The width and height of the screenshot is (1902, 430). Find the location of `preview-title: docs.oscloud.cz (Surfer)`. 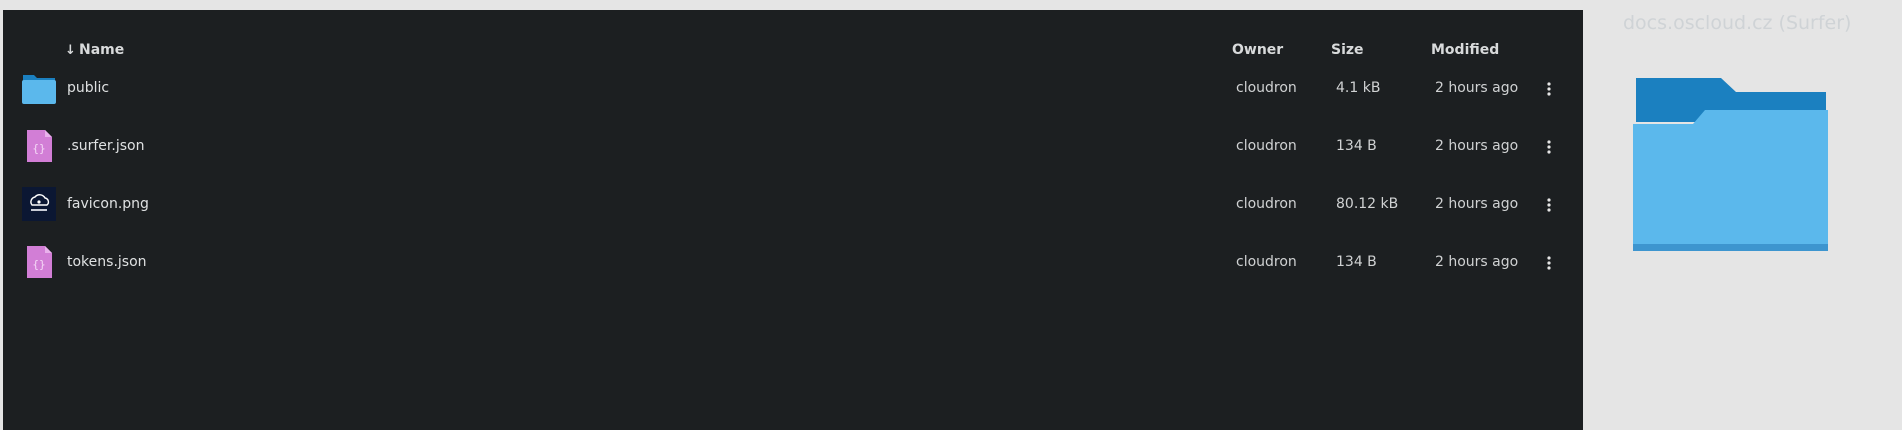

preview-title: docs.oscloud.cz (Surfer) is located at coordinates (1737, 23).